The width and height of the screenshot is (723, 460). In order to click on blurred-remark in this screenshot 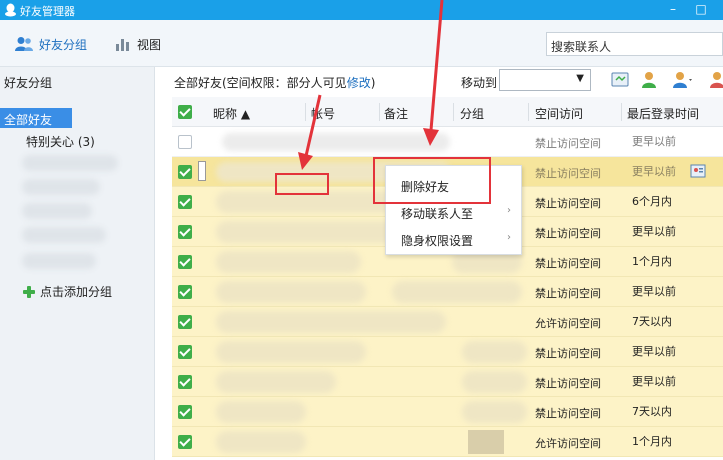, I will do `click(457, 292)`.